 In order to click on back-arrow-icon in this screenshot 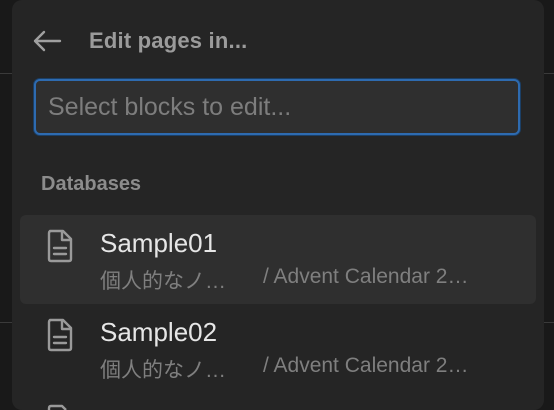, I will do `click(47, 41)`.